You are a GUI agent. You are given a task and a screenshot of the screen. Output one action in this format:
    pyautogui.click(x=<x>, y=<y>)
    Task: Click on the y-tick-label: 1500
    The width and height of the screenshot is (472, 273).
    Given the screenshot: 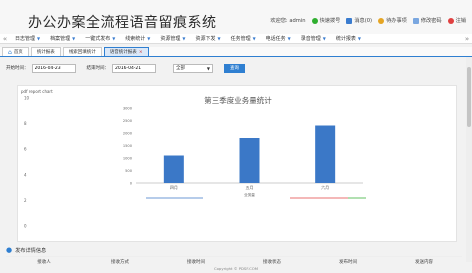 What is the action you would take?
    pyautogui.click(x=128, y=146)
    